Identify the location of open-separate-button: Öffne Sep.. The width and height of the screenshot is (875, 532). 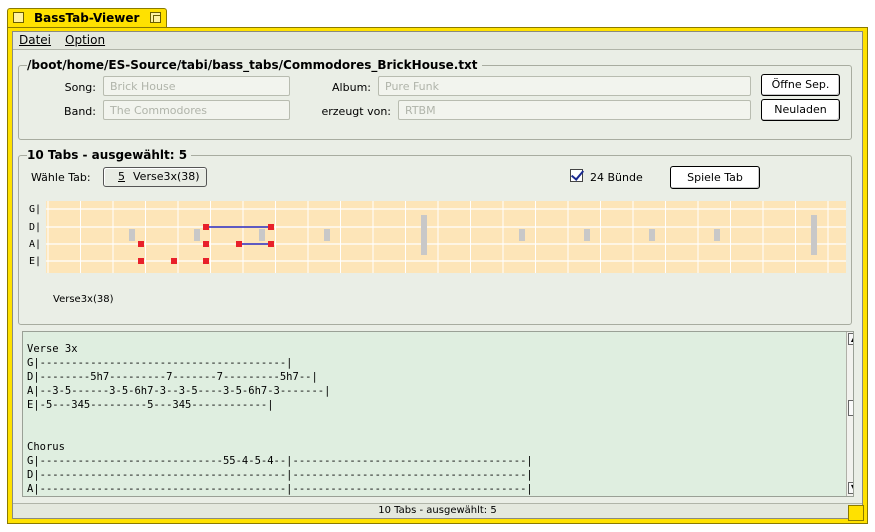
(800, 85).